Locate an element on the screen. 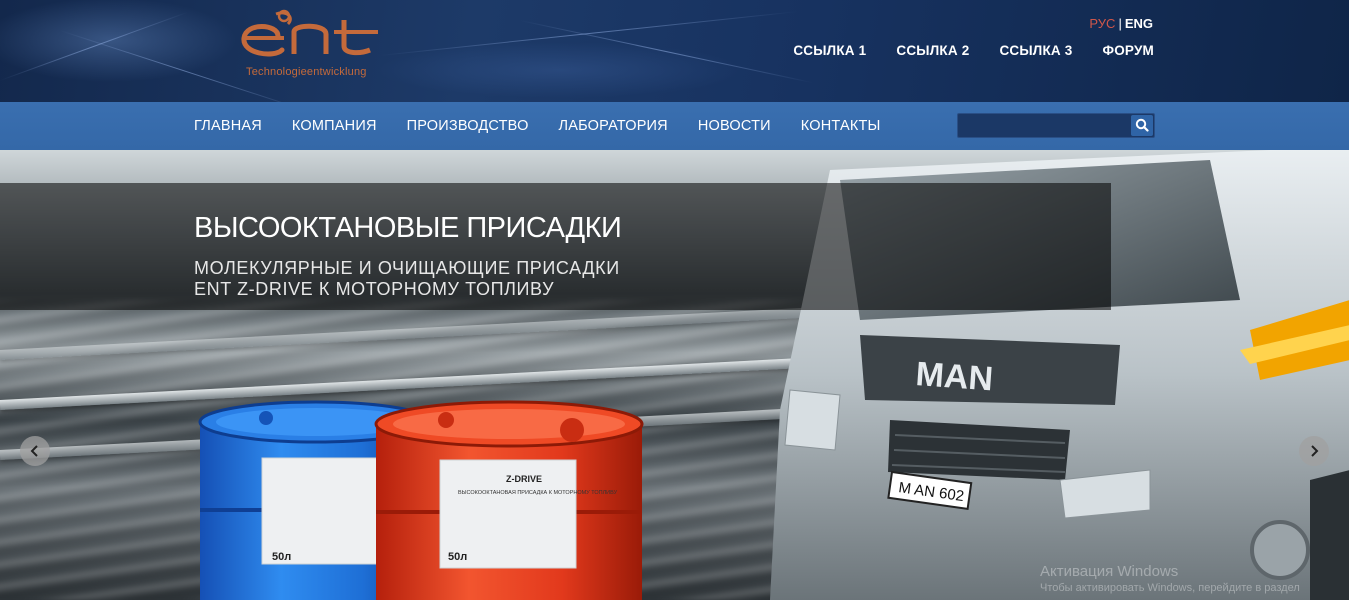 The image size is (1349, 600). slider-prev-button is located at coordinates (35, 451).